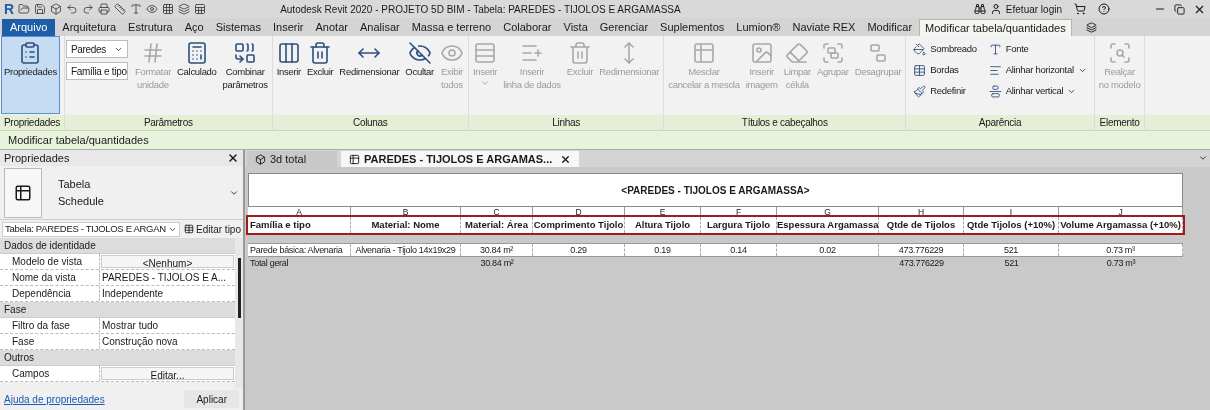 The height and width of the screenshot is (410, 1210). I want to click on column-header: Material: Nome, so click(406, 225).